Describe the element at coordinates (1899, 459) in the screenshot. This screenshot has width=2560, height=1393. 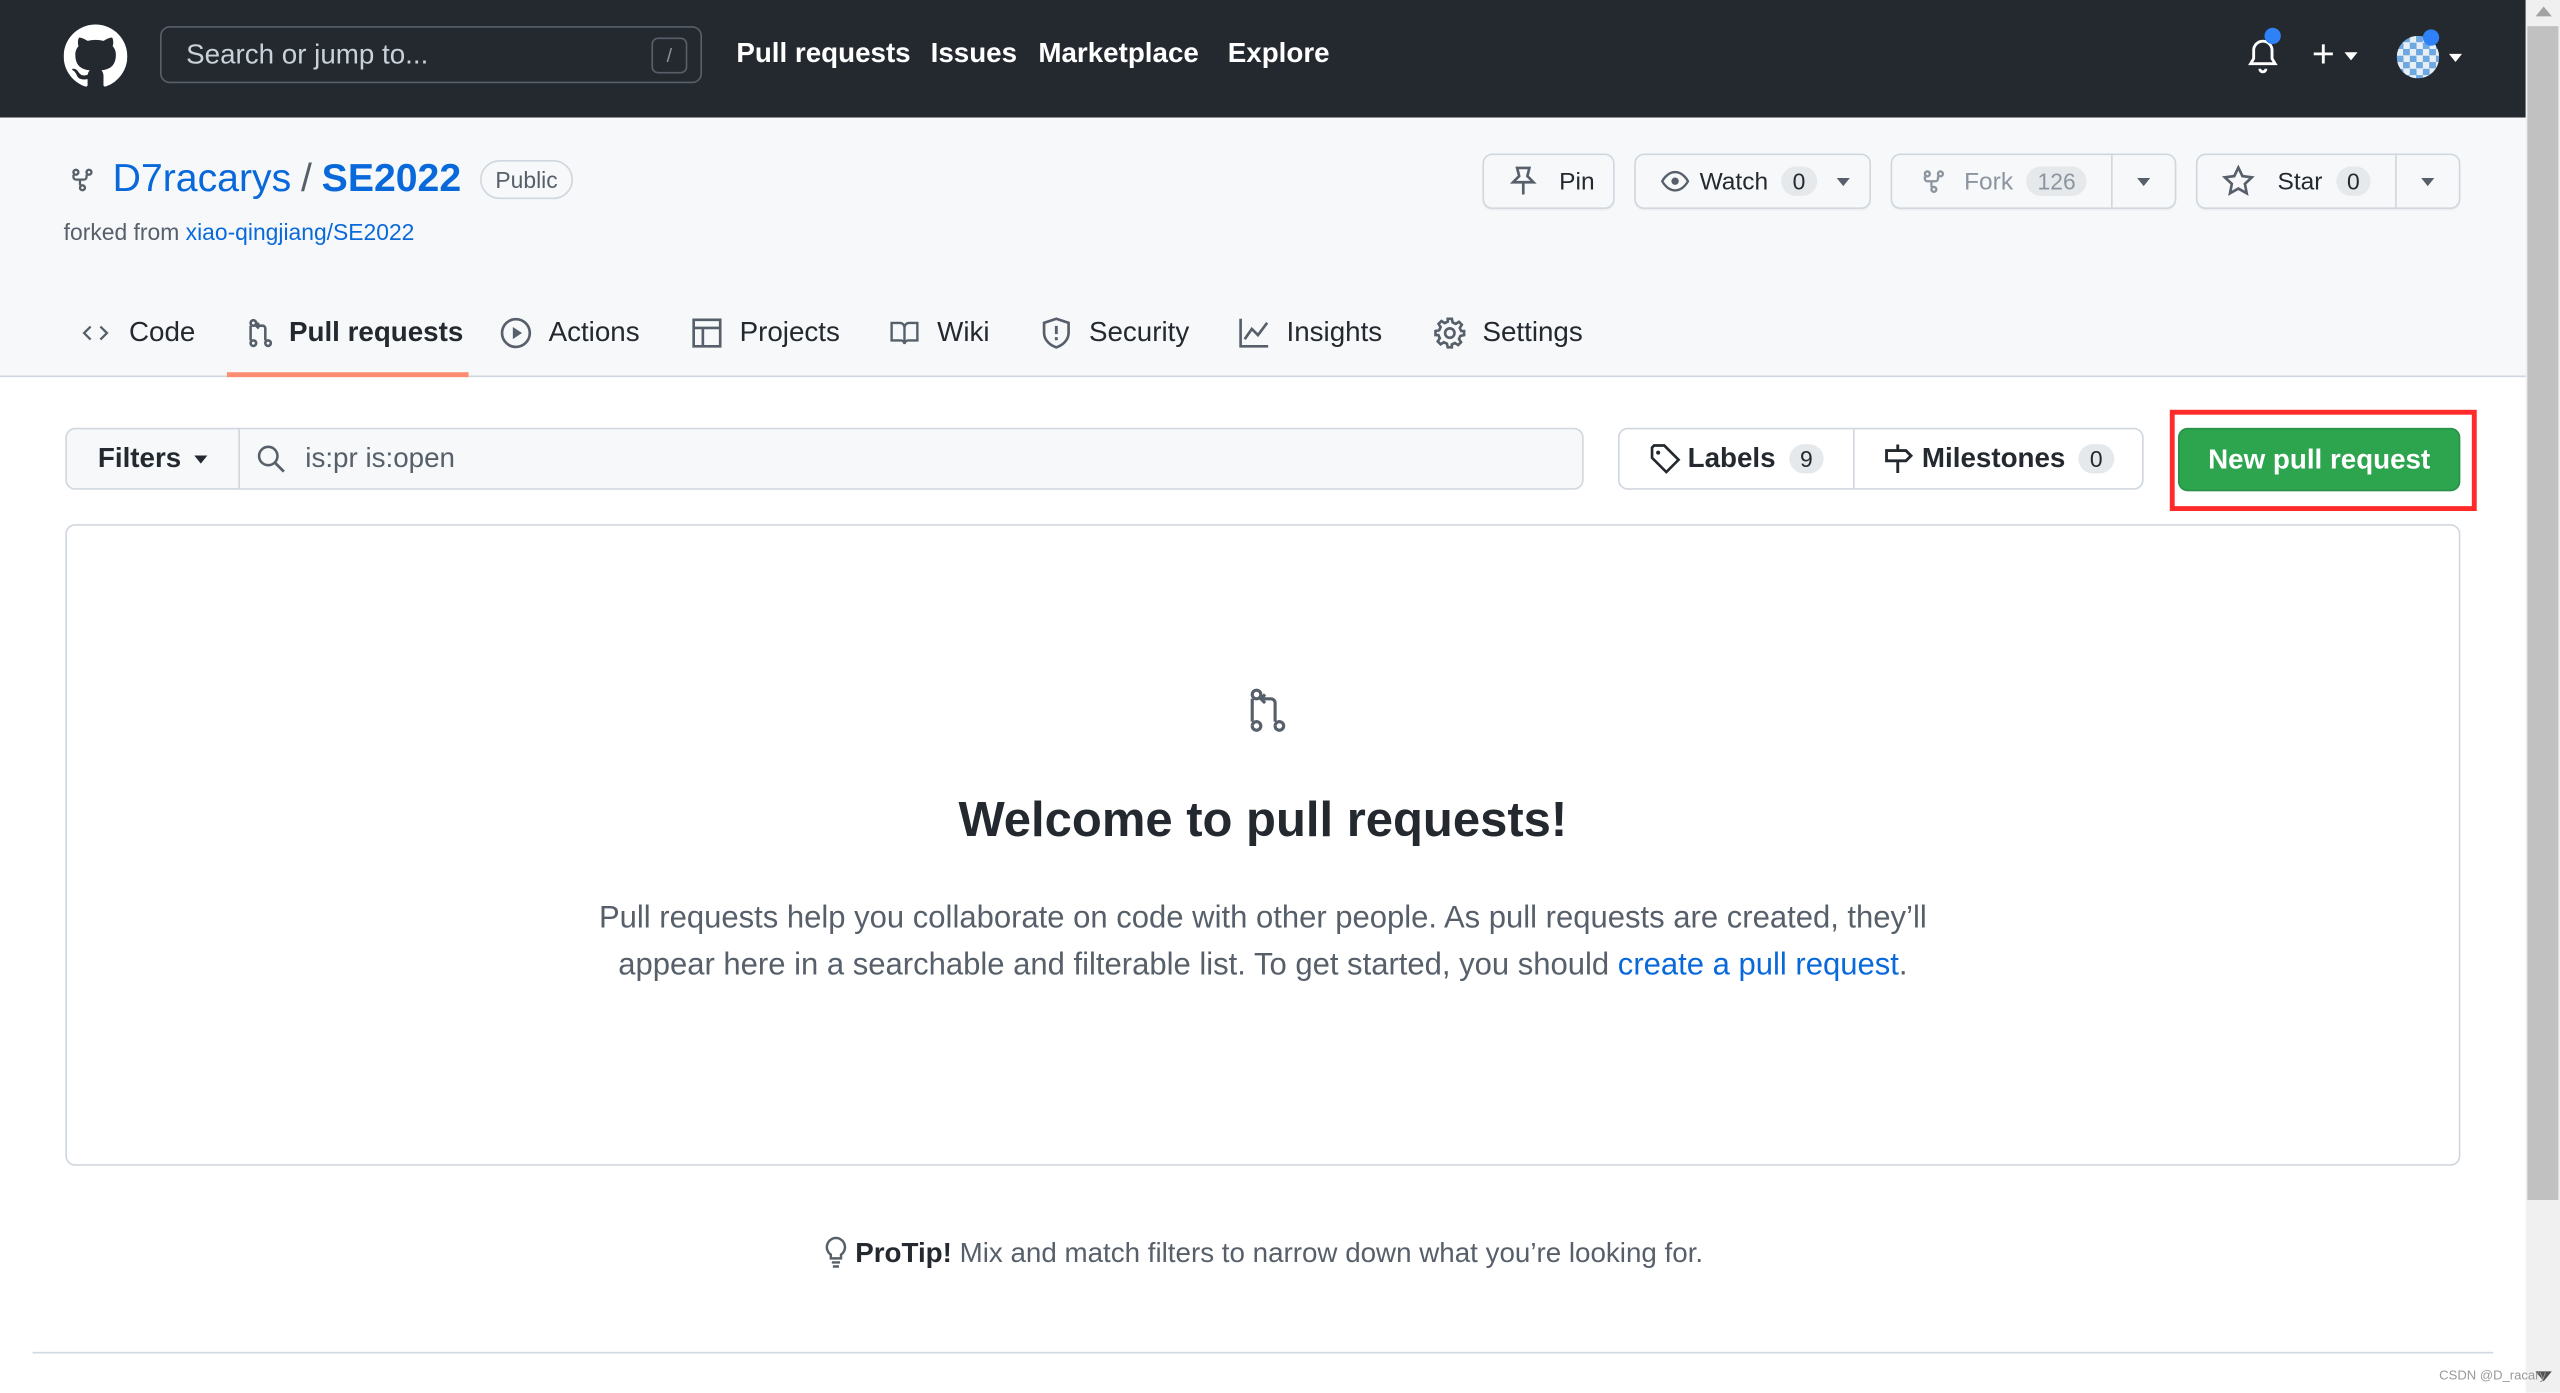
I see `milestone-icon` at that location.